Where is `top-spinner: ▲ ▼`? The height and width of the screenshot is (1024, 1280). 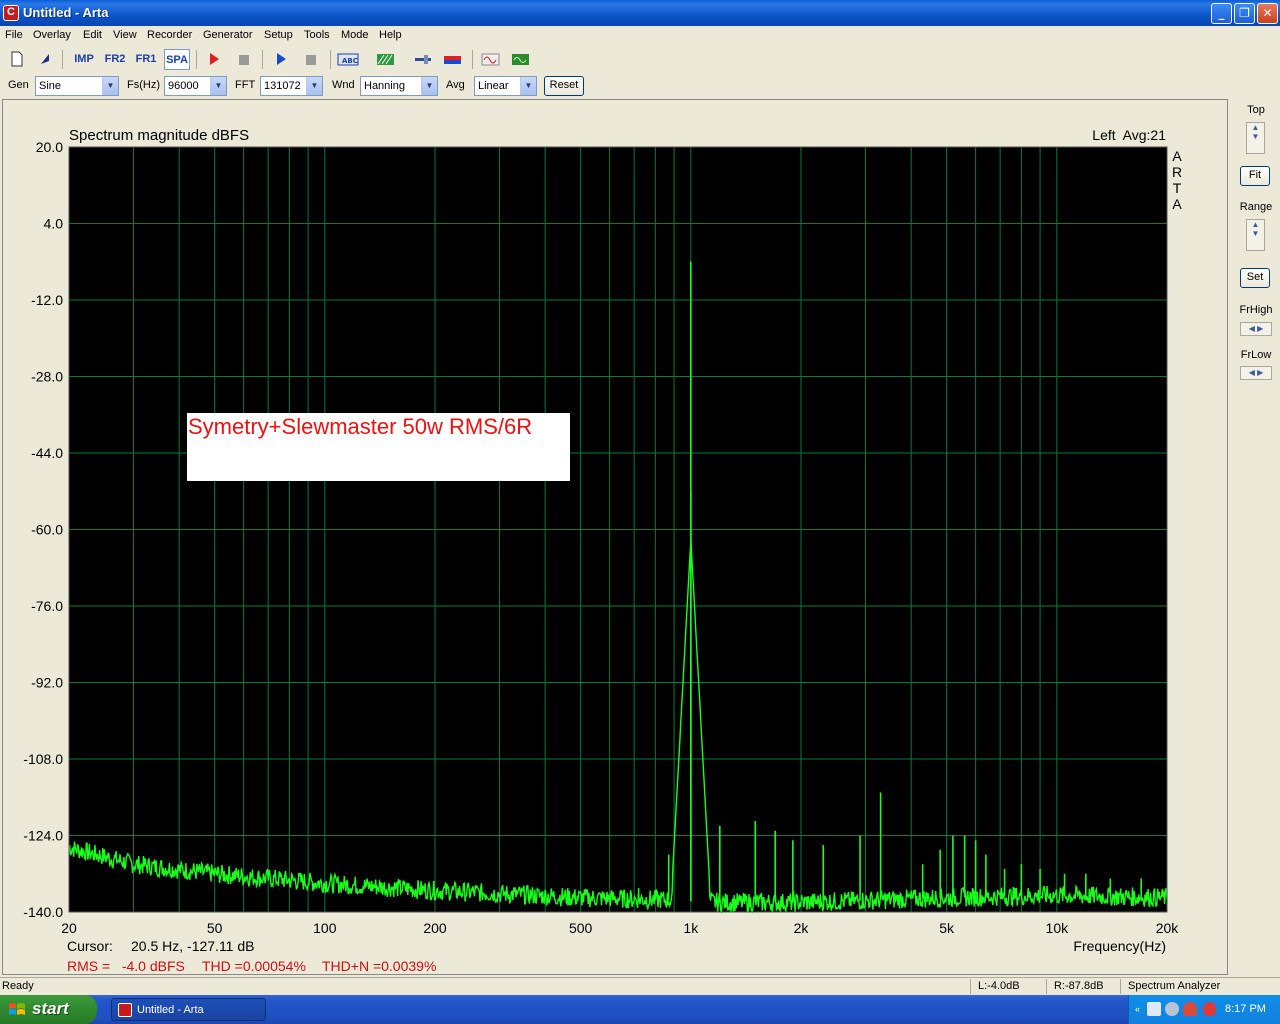
top-spinner: ▲ ▼ is located at coordinates (1255, 138).